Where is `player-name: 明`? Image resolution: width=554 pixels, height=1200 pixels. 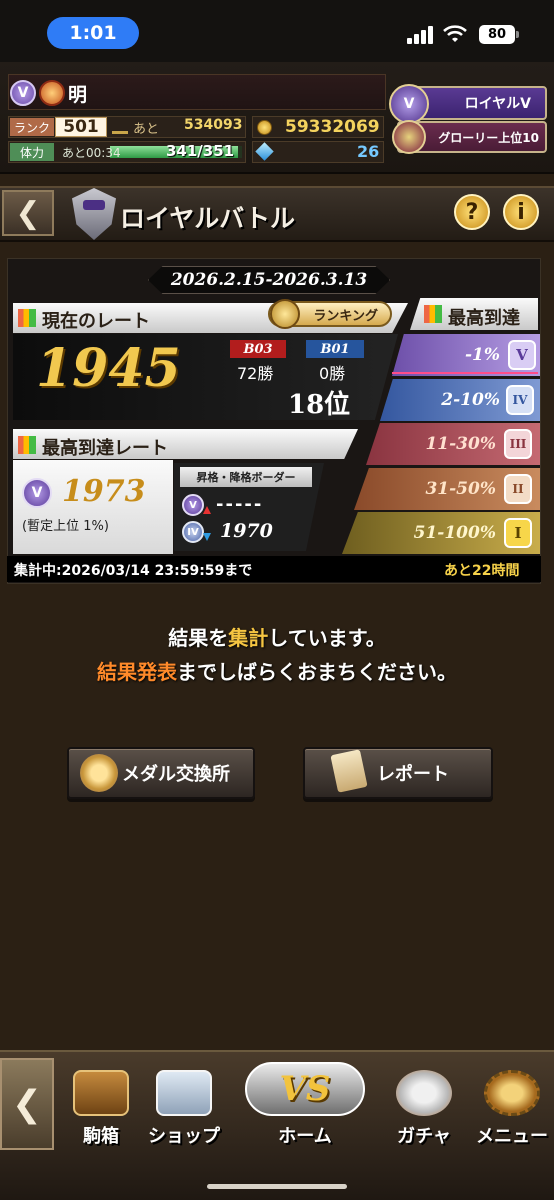 player-name: 明 is located at coordinates (78, 95).